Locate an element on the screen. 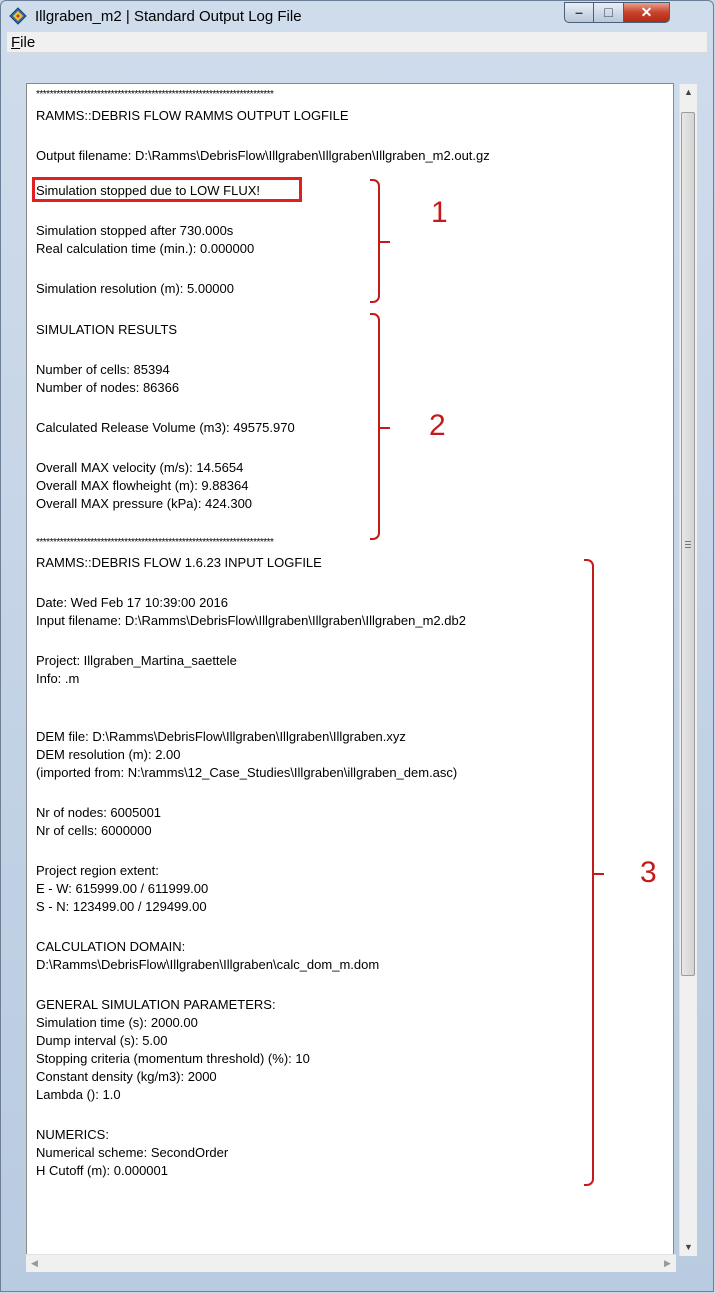 The height and width of the screenshot is (1294, 716). number-of-cells: Number of cells: 85394 is located at coordinates (103, 369).